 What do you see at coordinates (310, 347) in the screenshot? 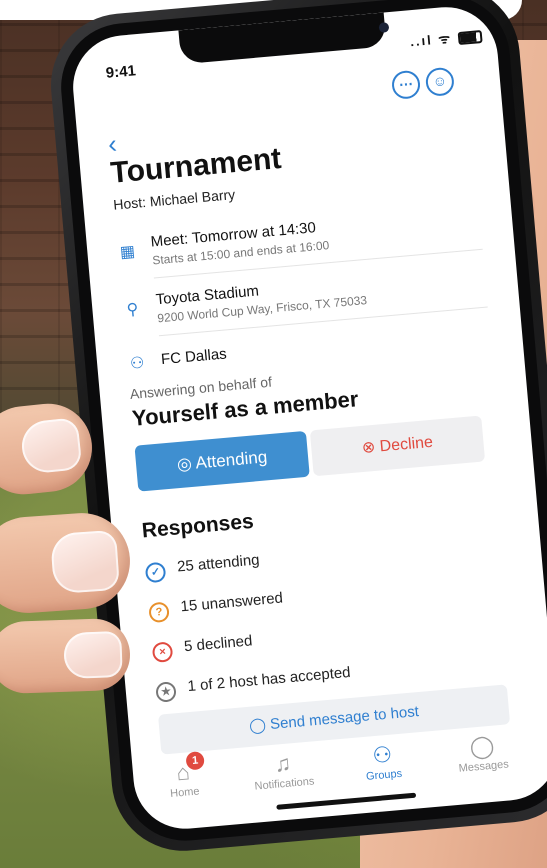
I see `team-row: ⚇ FC Dallas` at bounding box center [310, 347].